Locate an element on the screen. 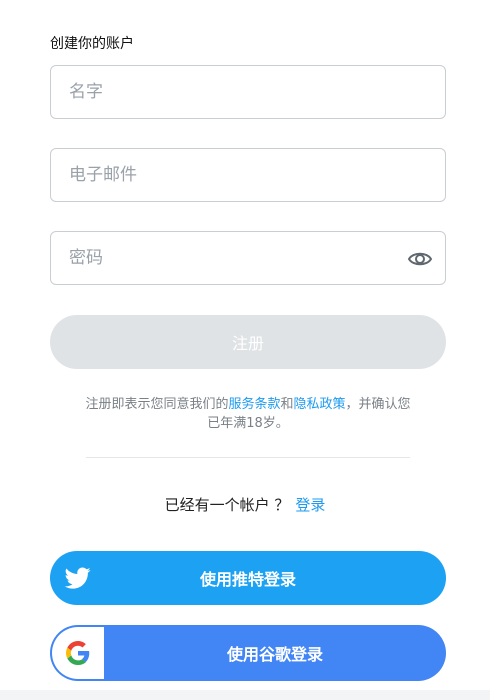 This screenshot has height=700, width=490. terms-of-service-link: 服务条款 is located at coordinates (254, 404).